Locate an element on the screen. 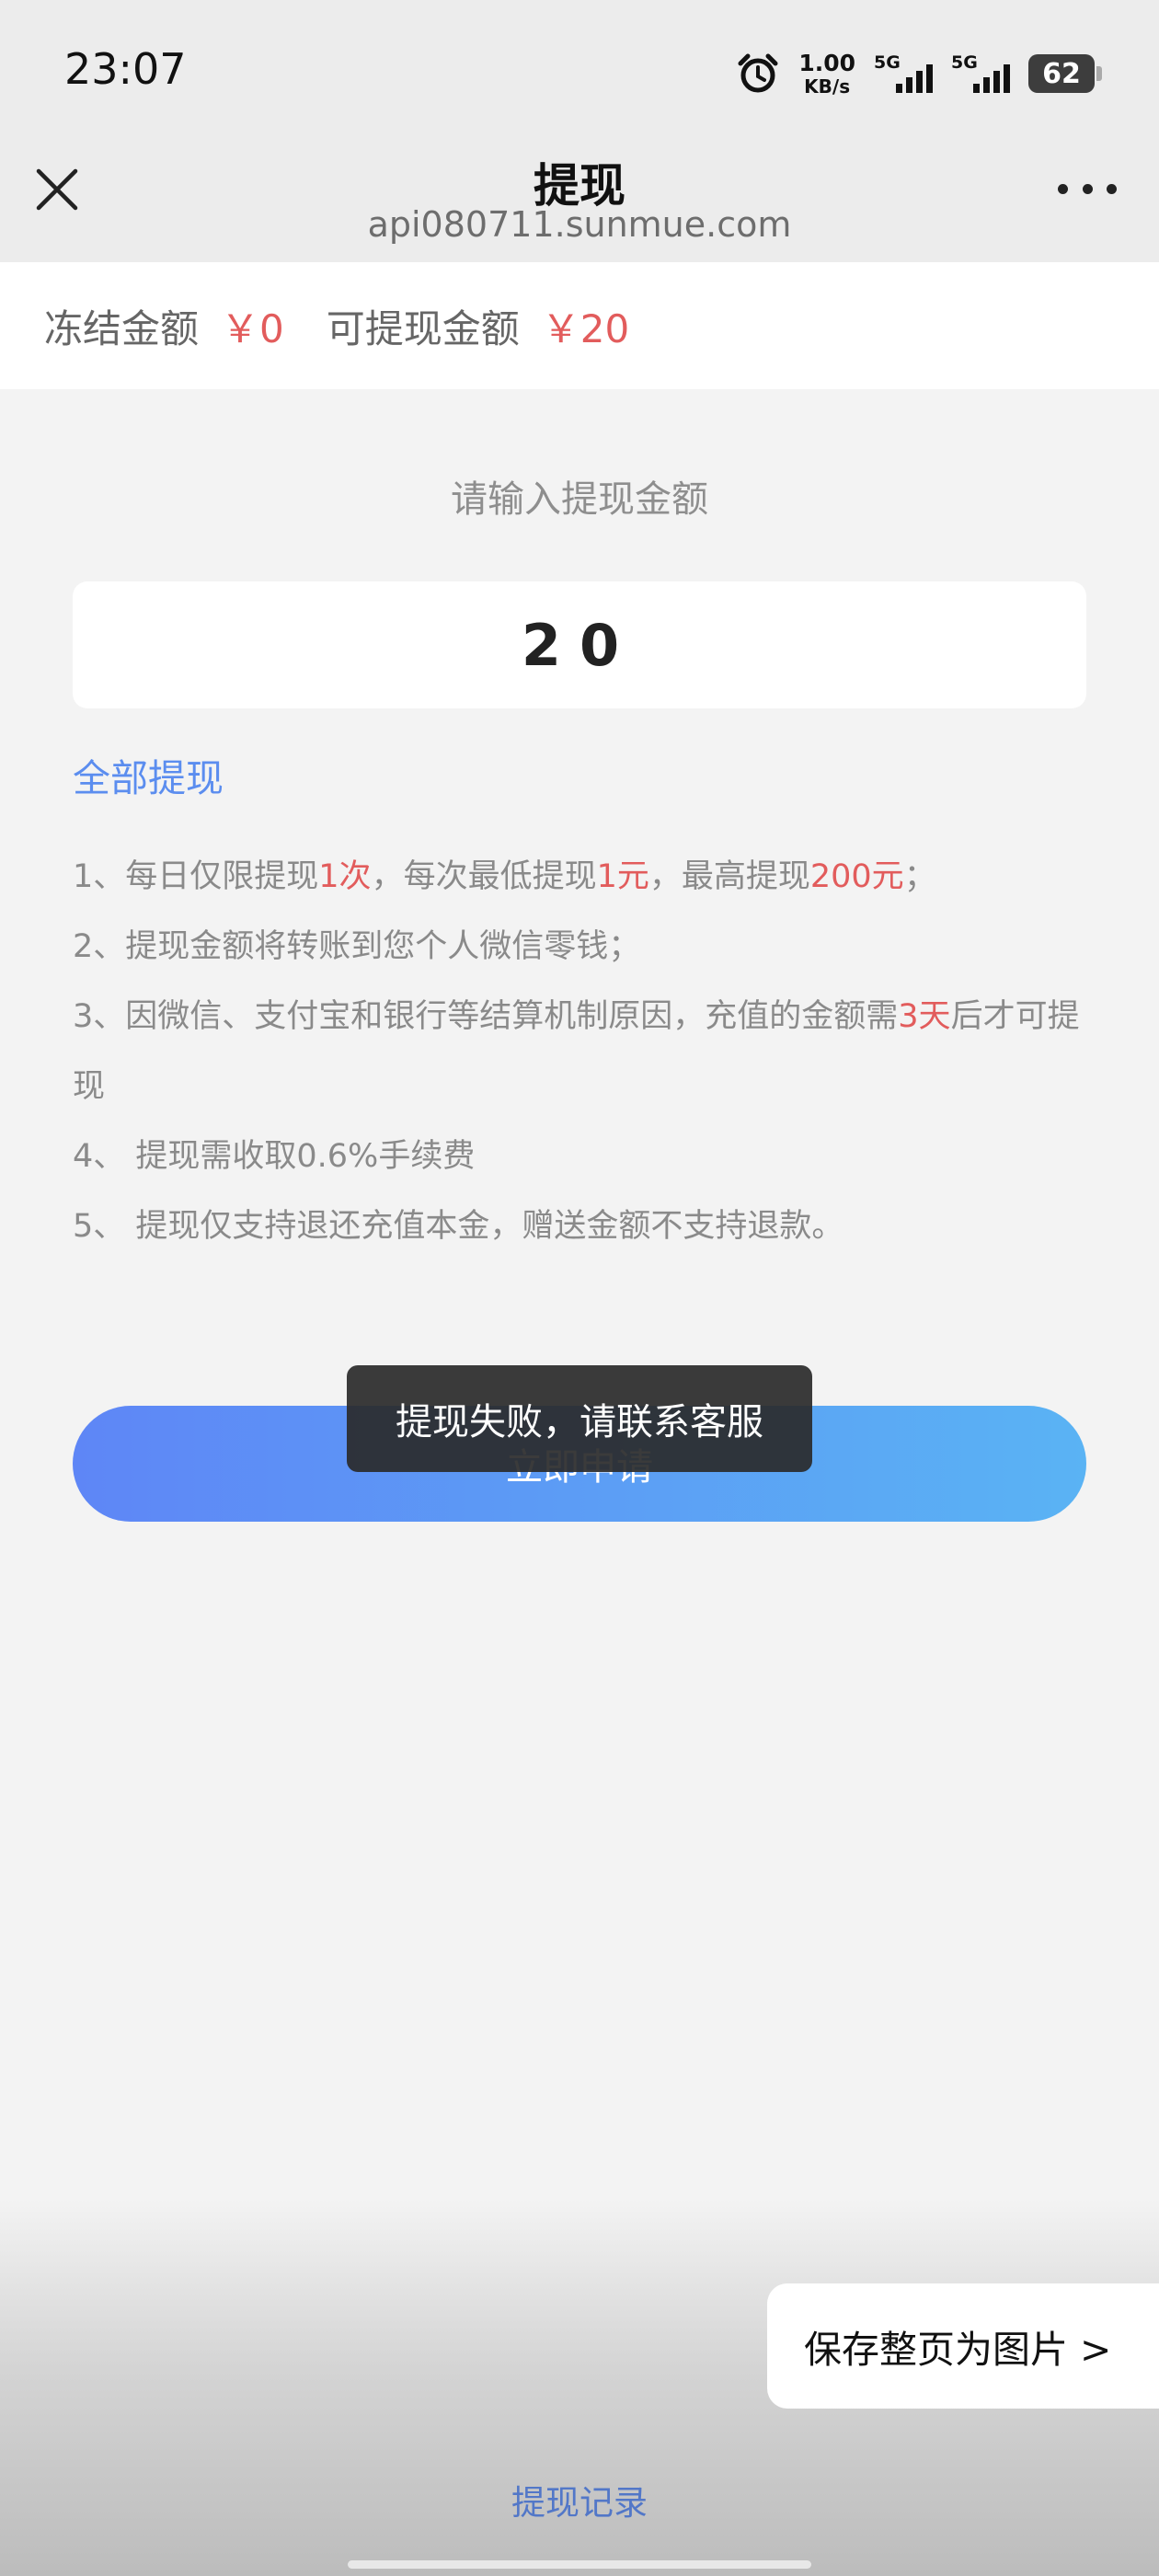 The width and height of the screenshot is (1159, 2576). rule-highlight: 1元 is located at coordinates (622, 876).